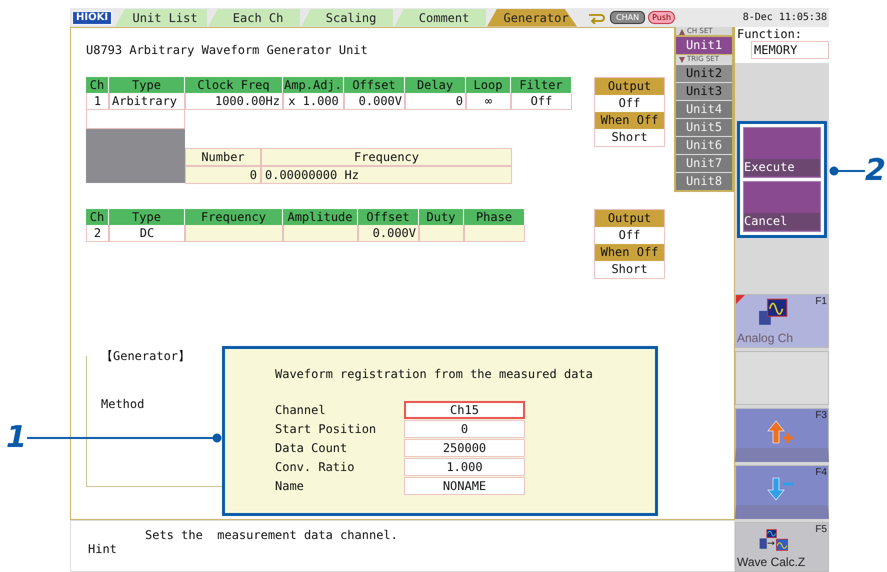 The width and height of the screenshot is (887, 572). I want to click on wave-calc-icon, so click(774, 540).